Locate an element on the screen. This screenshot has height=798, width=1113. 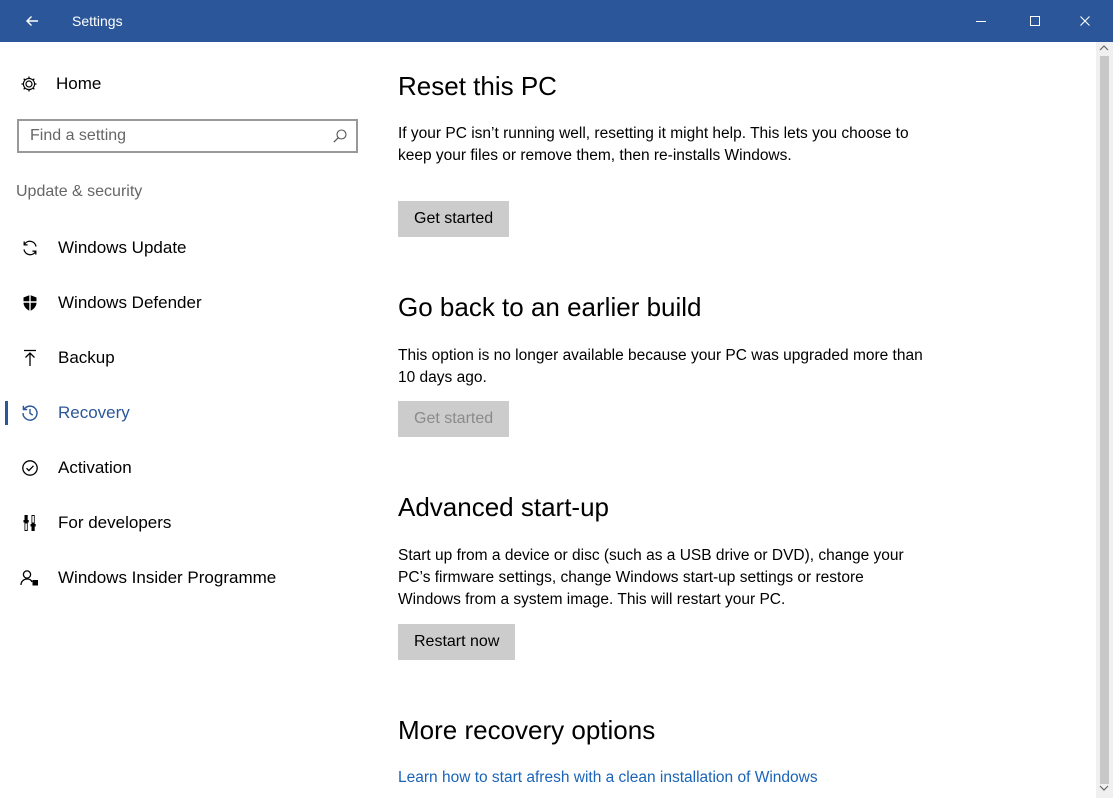
reset-get-started-button: Get started is located at coordinates (454, 219).